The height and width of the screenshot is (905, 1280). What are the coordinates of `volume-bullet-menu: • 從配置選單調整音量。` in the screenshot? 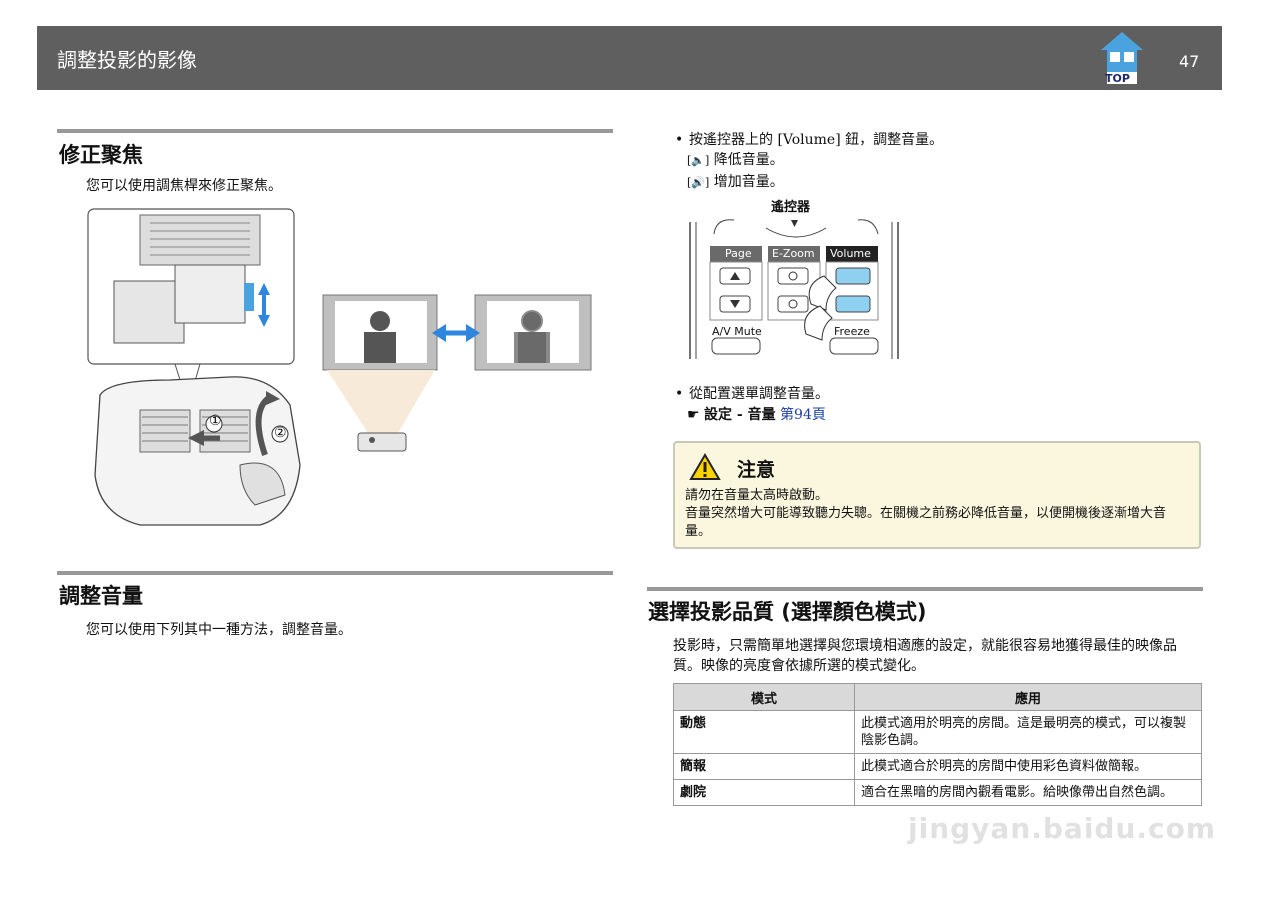 It's located at (752, 394).